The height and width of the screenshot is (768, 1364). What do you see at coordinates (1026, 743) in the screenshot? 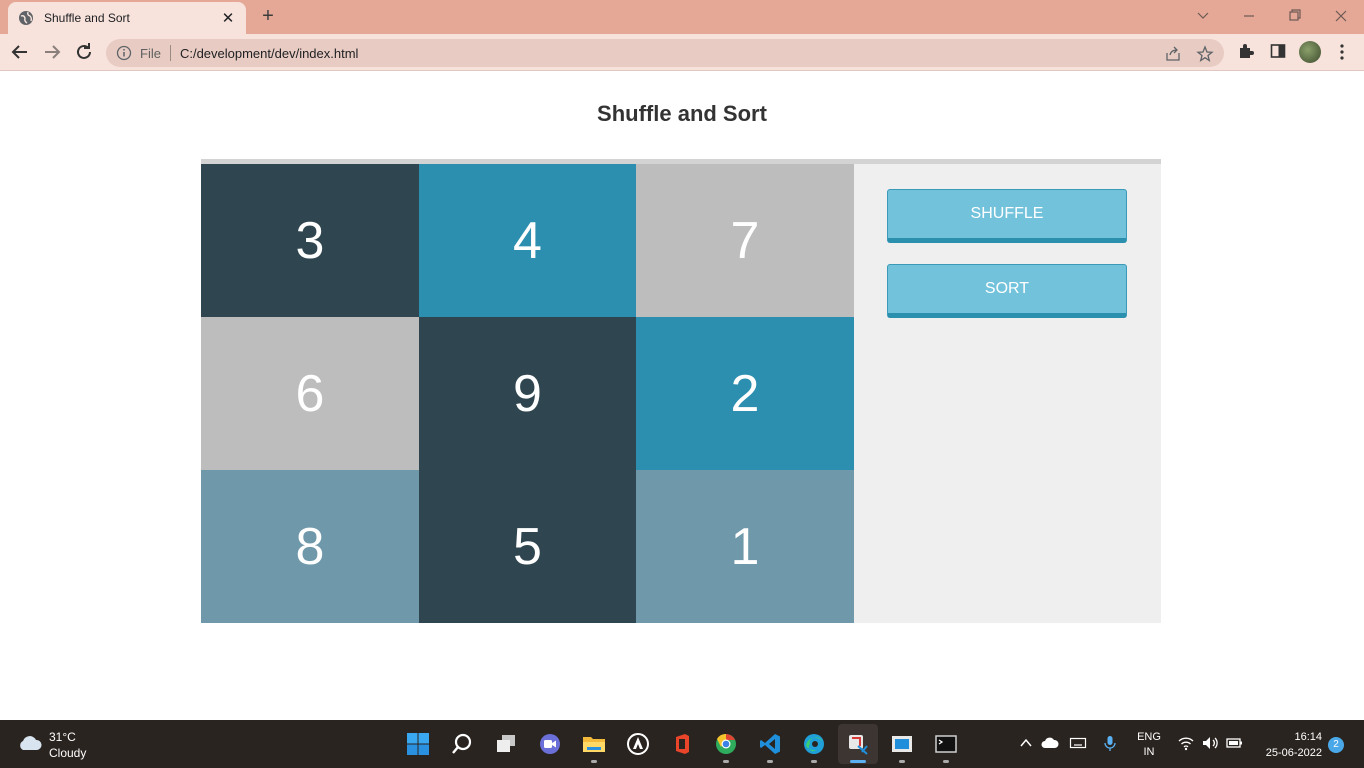
I see `chevron-up-icon` at bounding box center [1026, 743].